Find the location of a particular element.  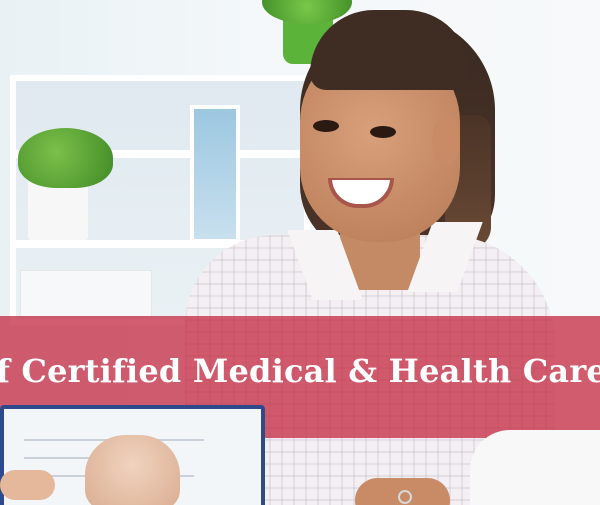

interviewer-thumb is located at coordinates (27, 485).